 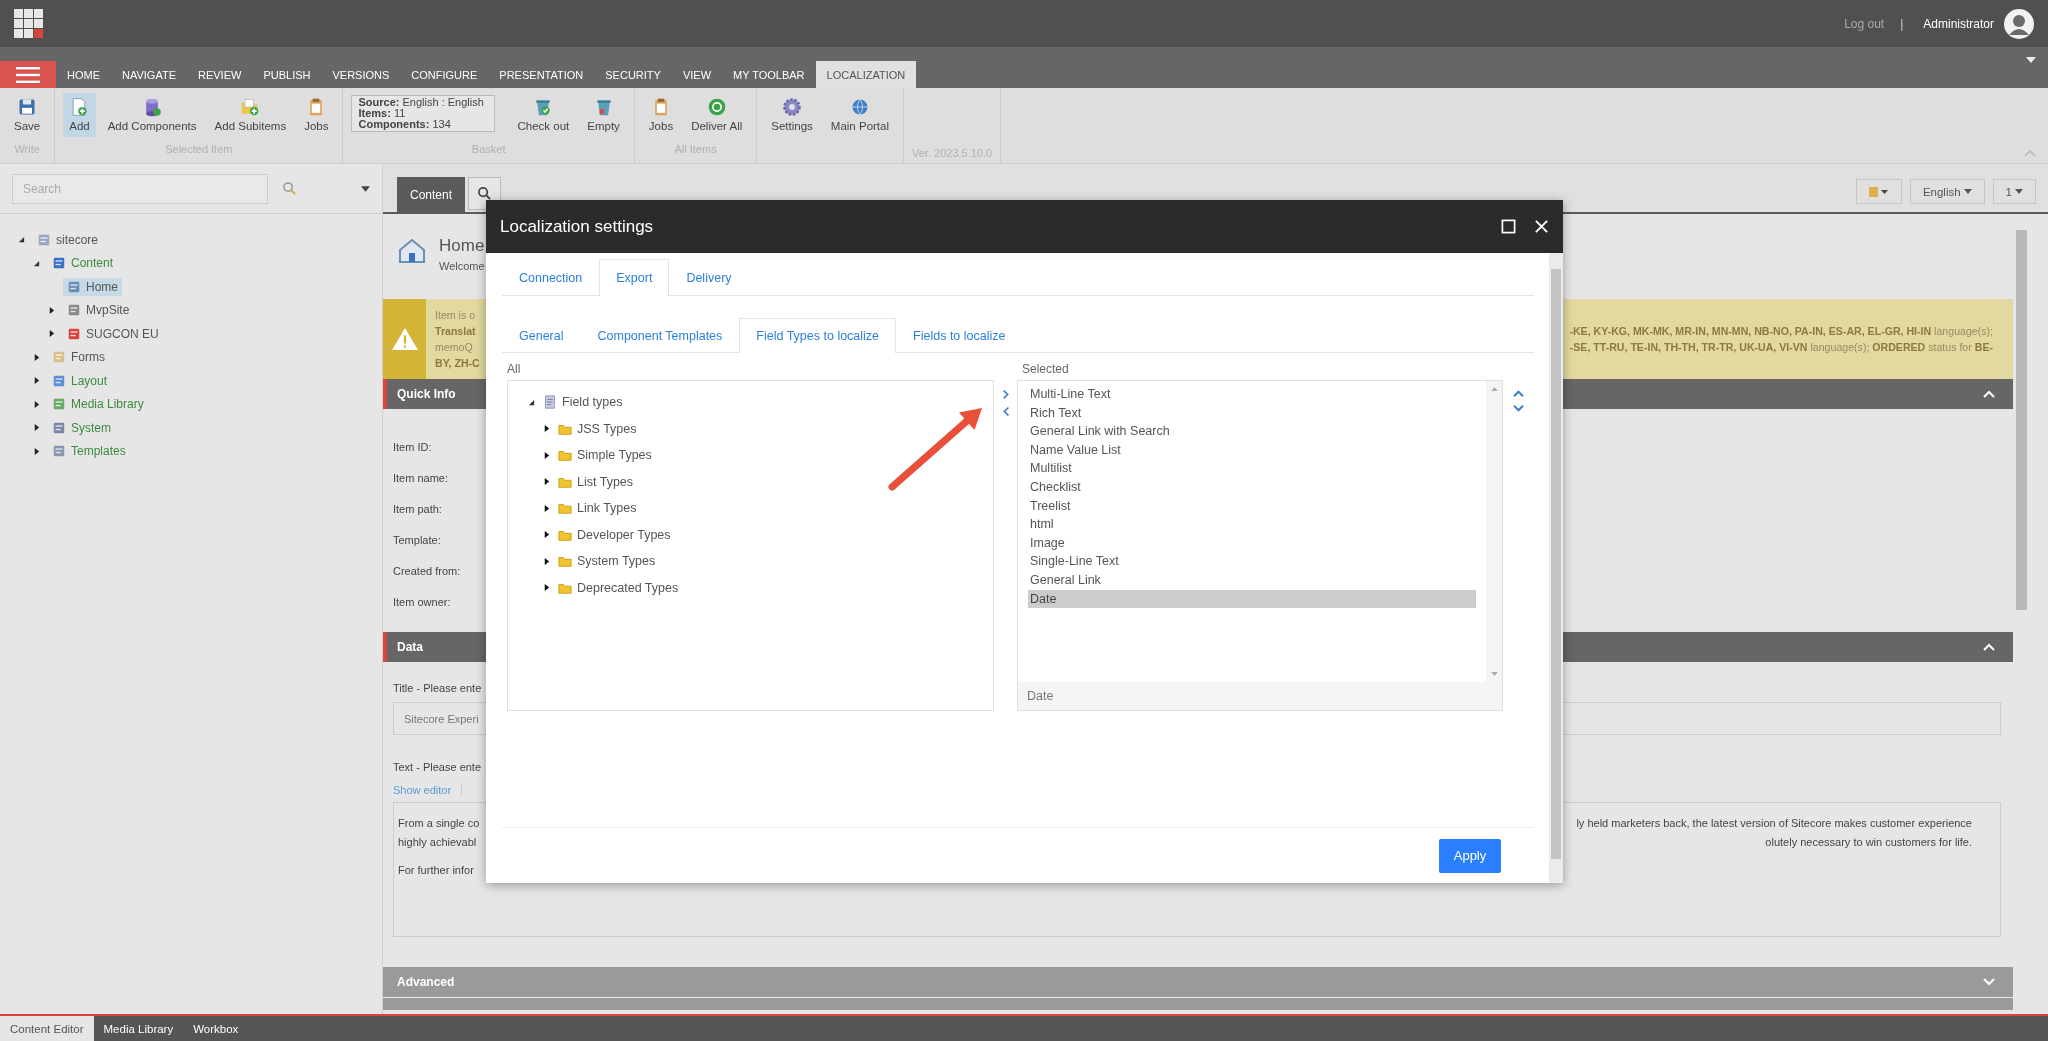 I want to click on apply-button: Apply, so click(x=1470, y=855).